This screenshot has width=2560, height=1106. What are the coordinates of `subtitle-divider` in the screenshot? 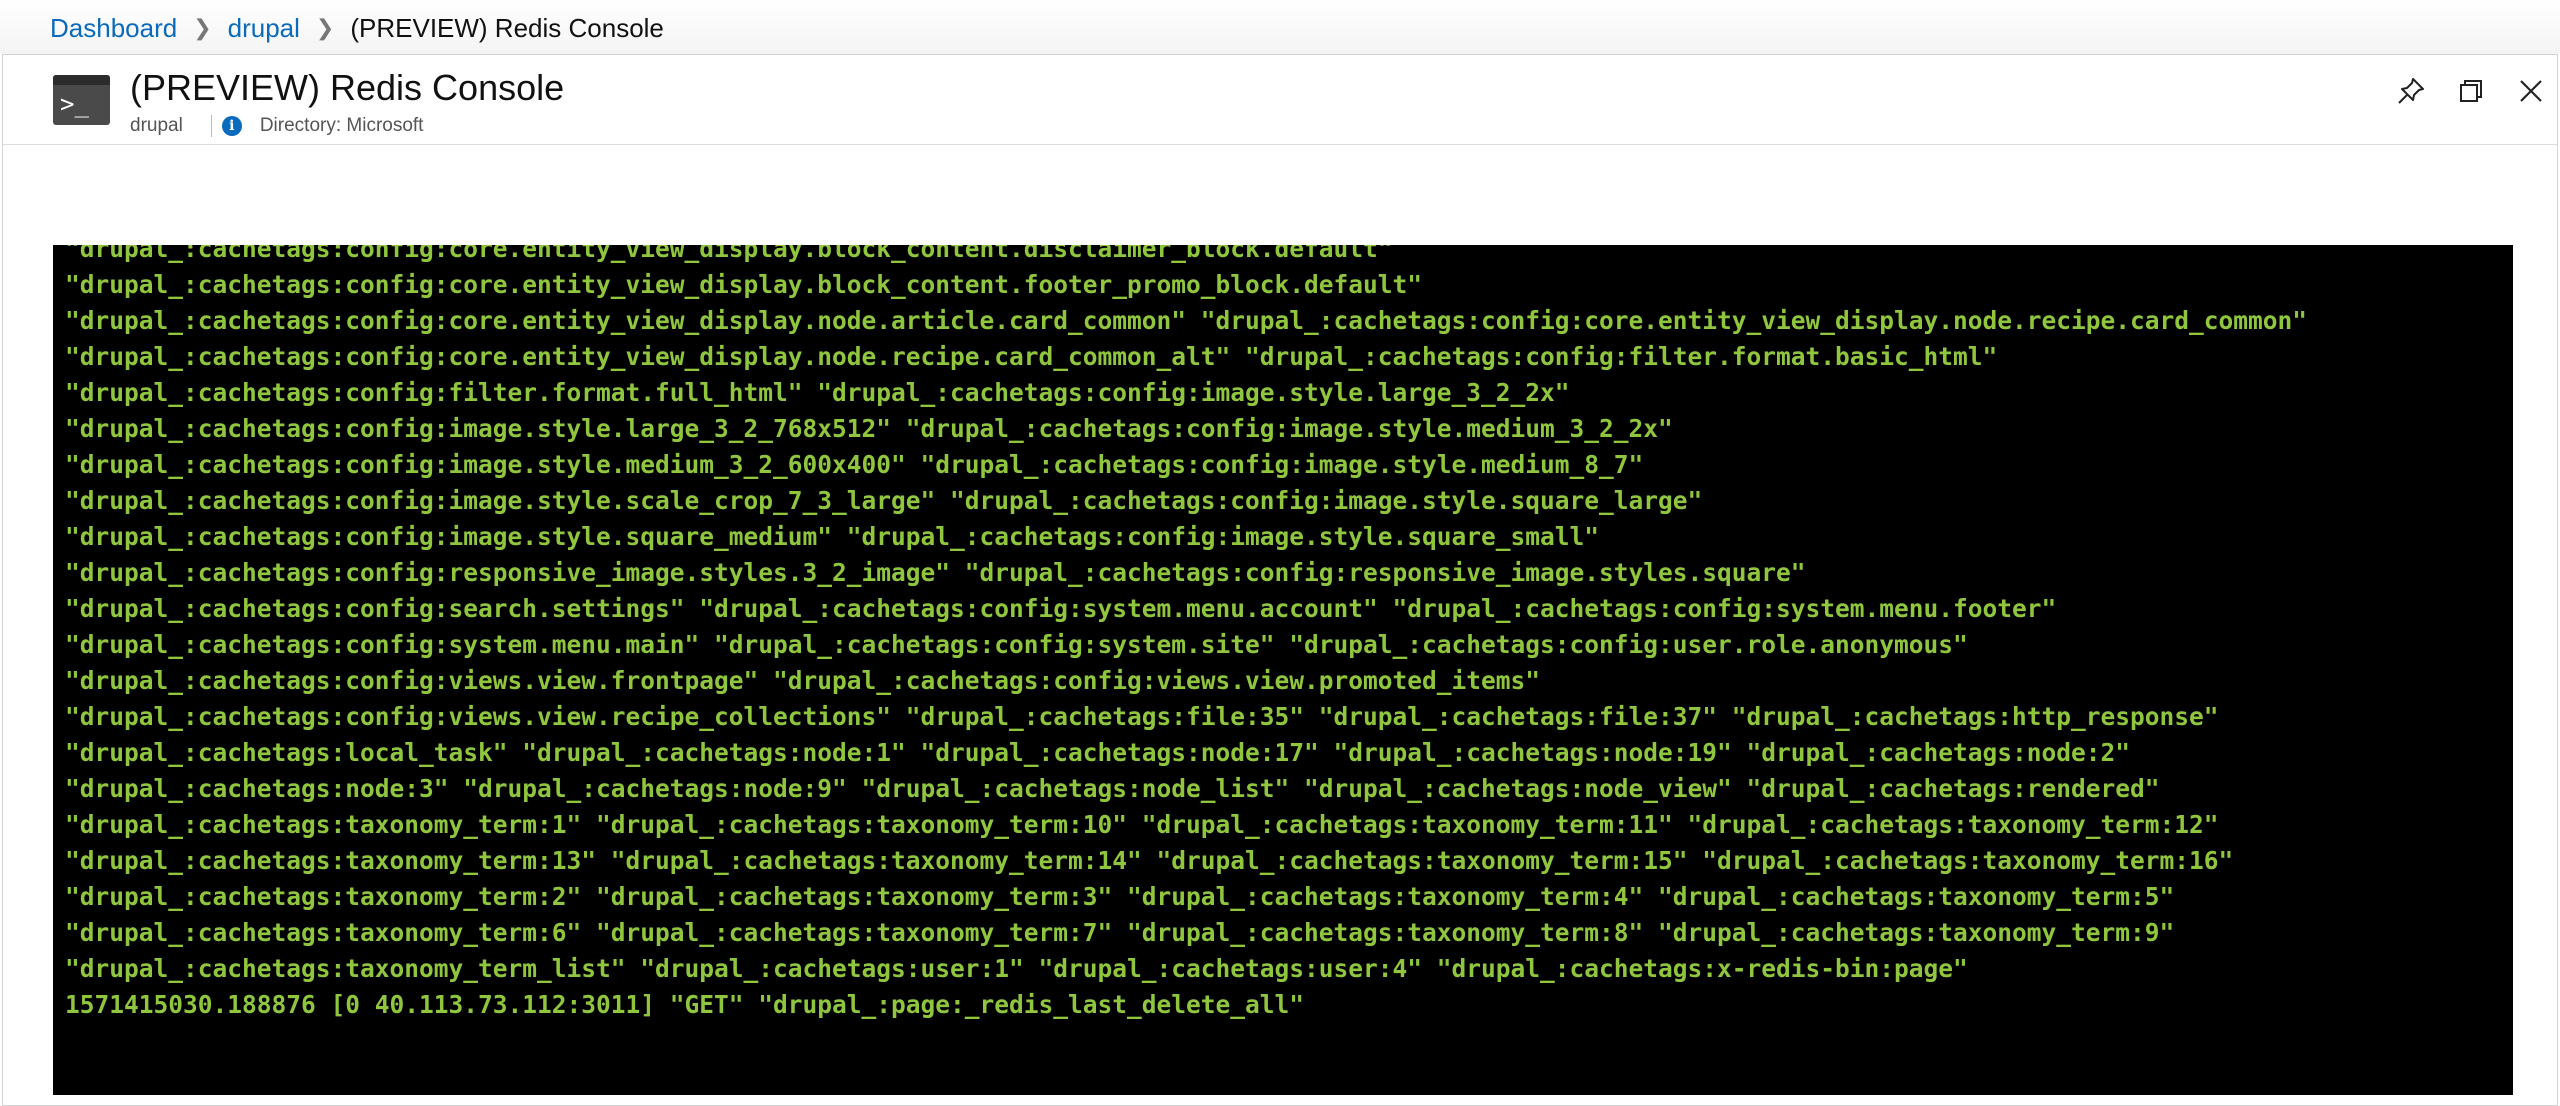 It's located at (211, 126).